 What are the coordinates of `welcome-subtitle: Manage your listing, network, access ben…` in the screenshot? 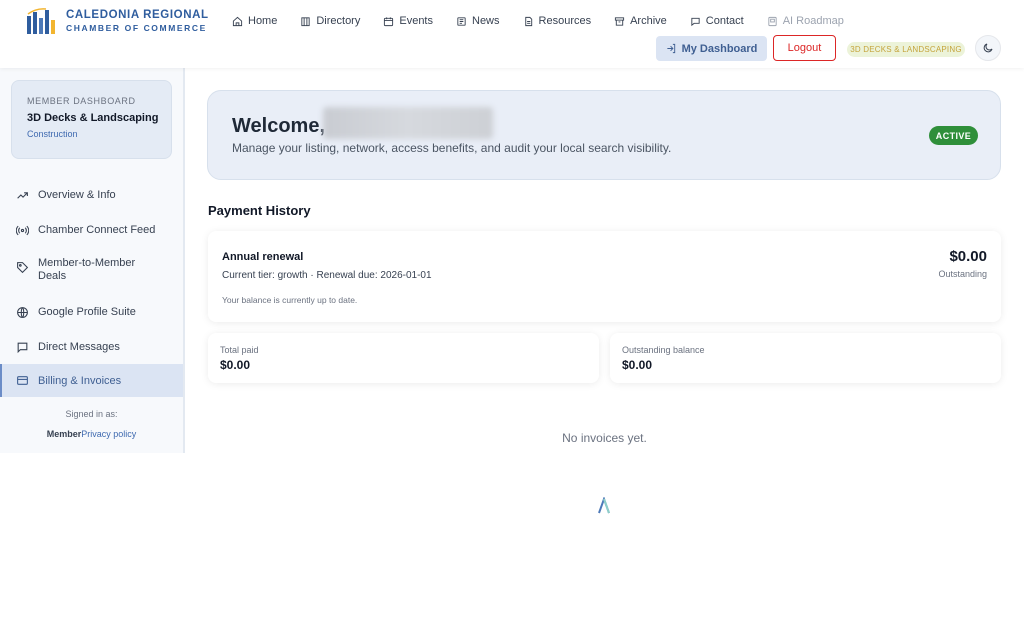 It's located at (452, 148).